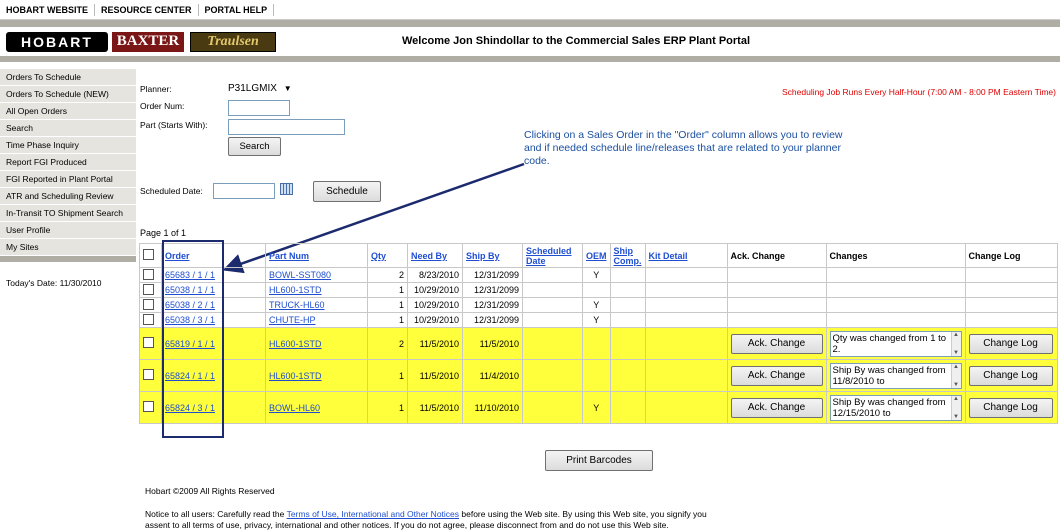  I want to click on oem-cell: Y, so click(596, 320).